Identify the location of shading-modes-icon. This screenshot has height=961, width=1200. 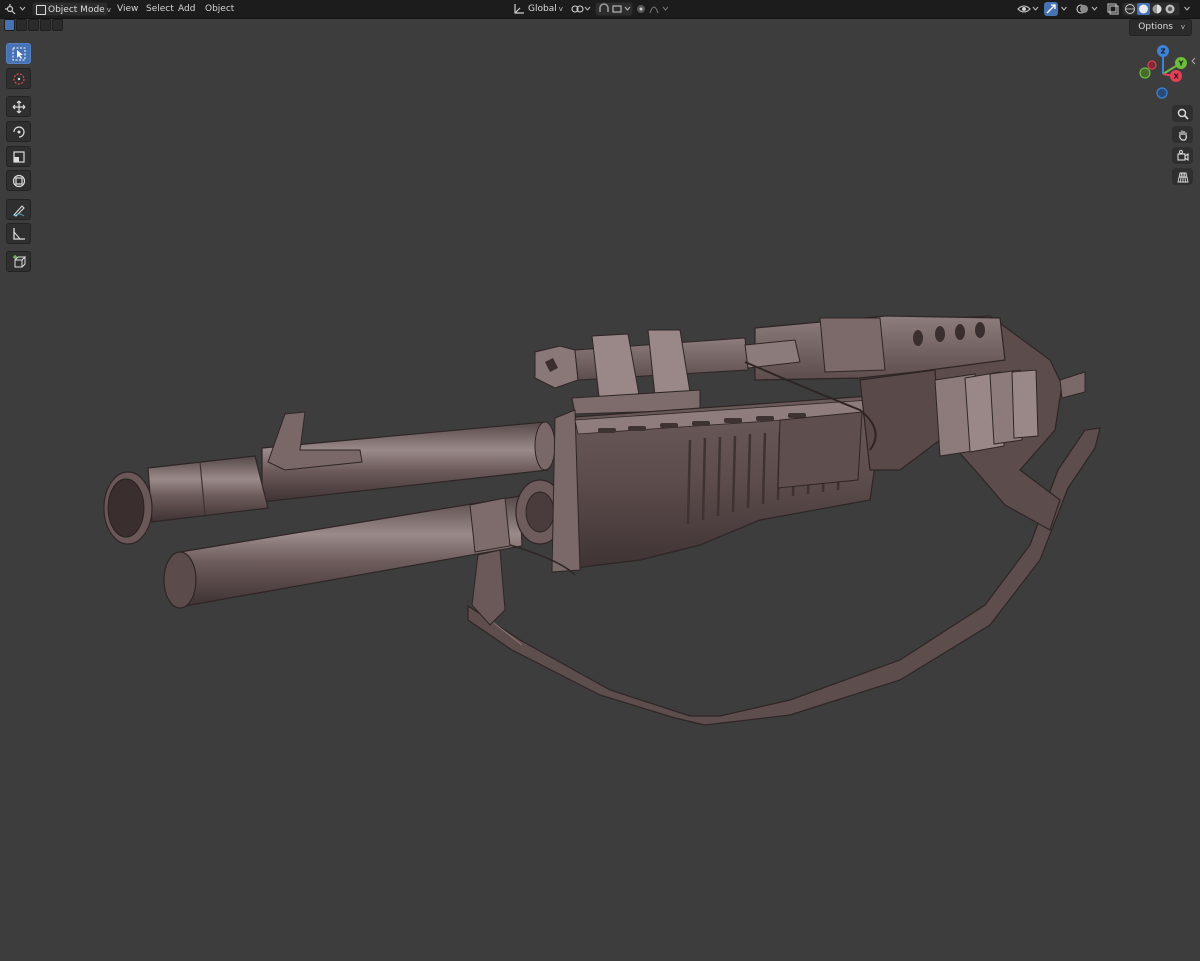
(1150, 9).